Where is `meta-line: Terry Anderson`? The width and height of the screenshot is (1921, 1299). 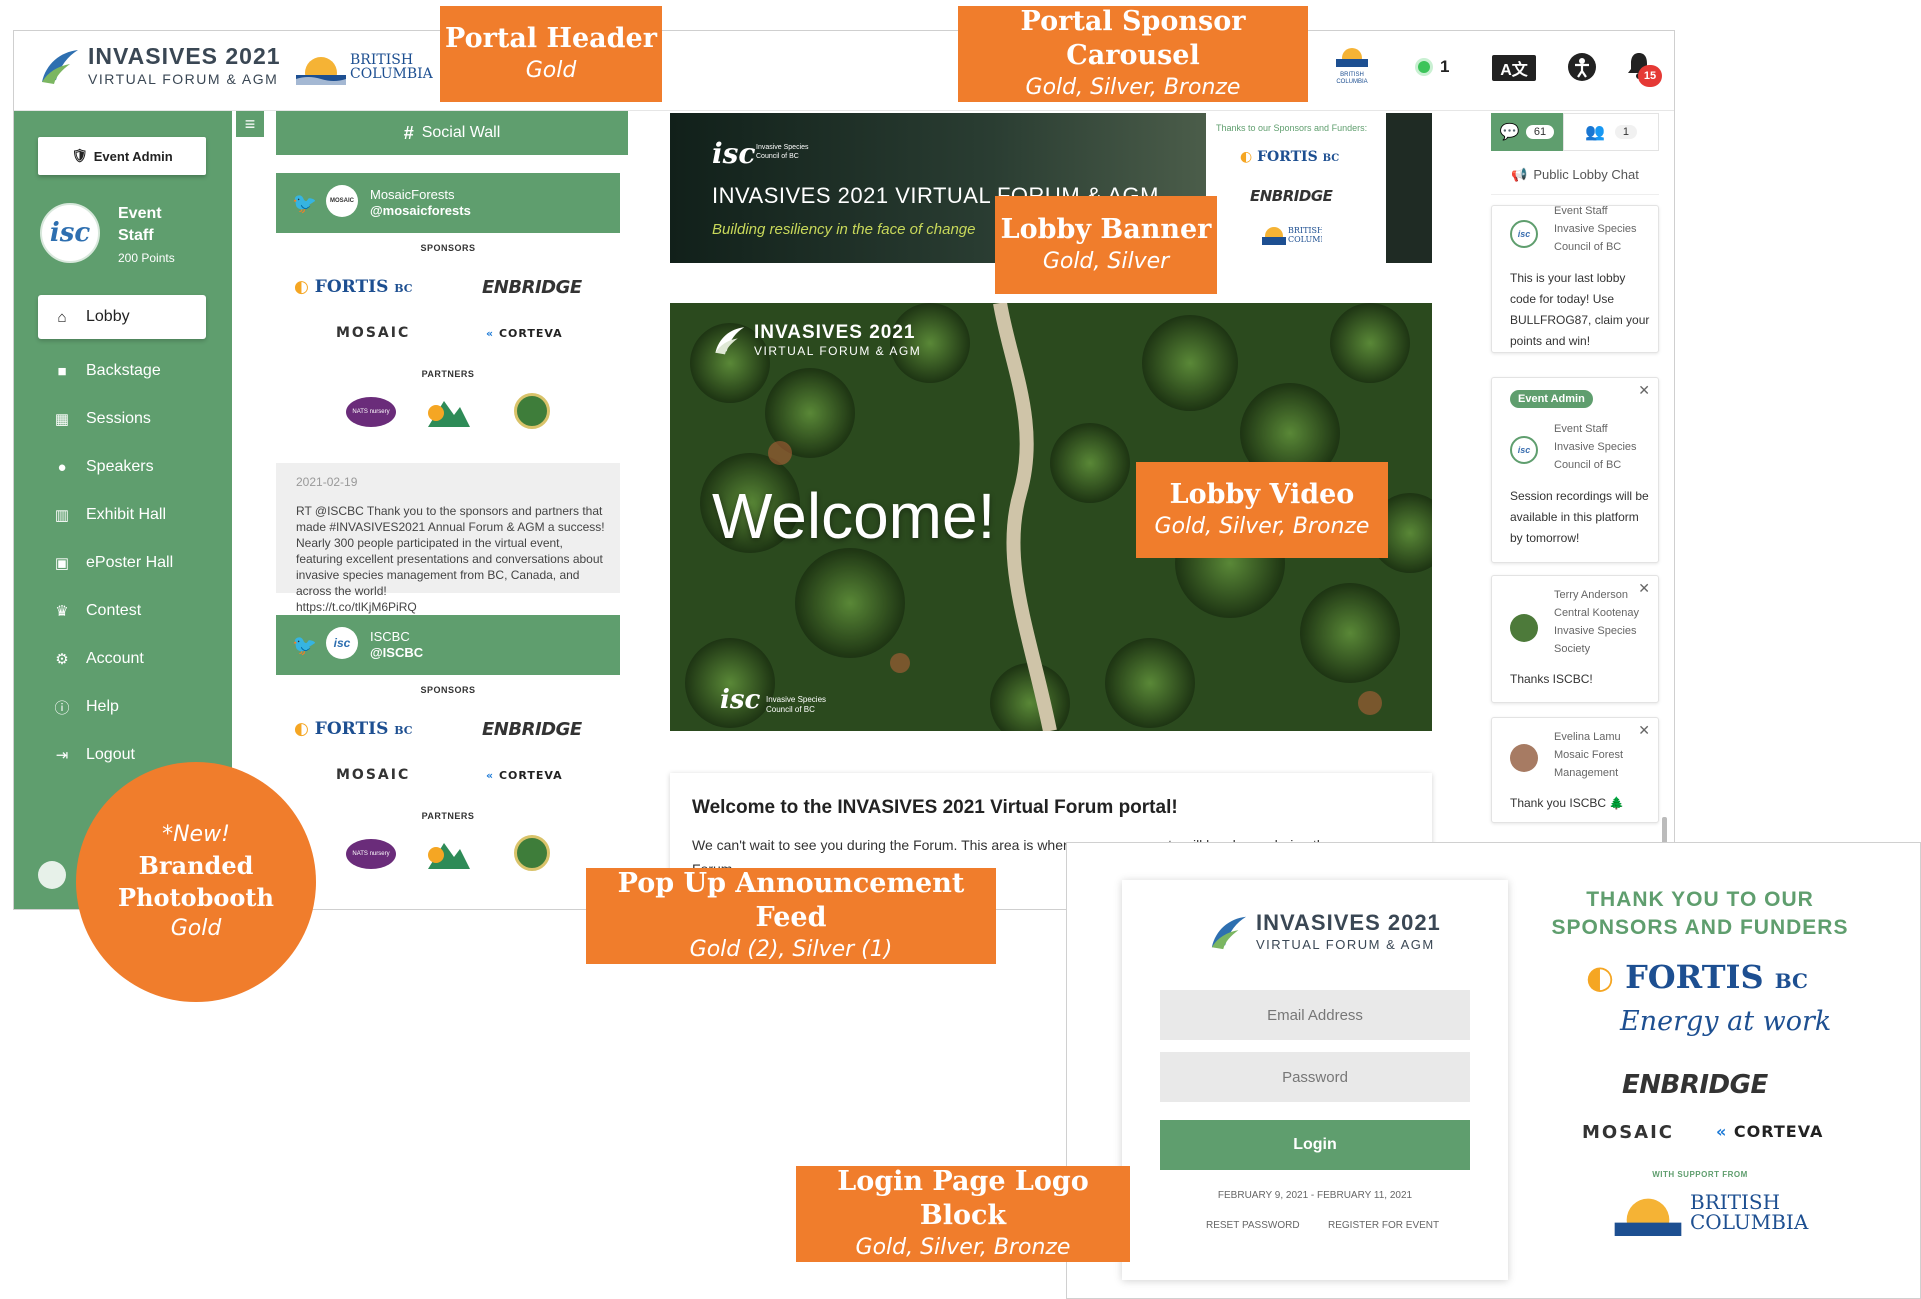 meta-line: Terry Anderson is located at coordinates (1591, 595).